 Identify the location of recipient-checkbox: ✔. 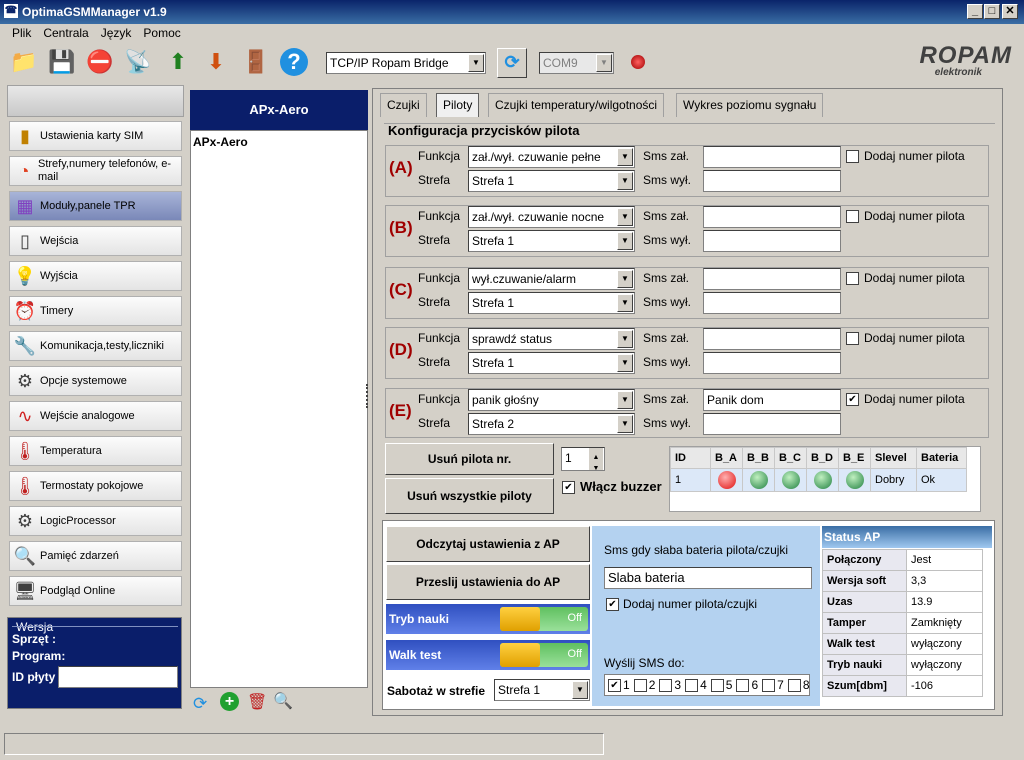
(614, 685).